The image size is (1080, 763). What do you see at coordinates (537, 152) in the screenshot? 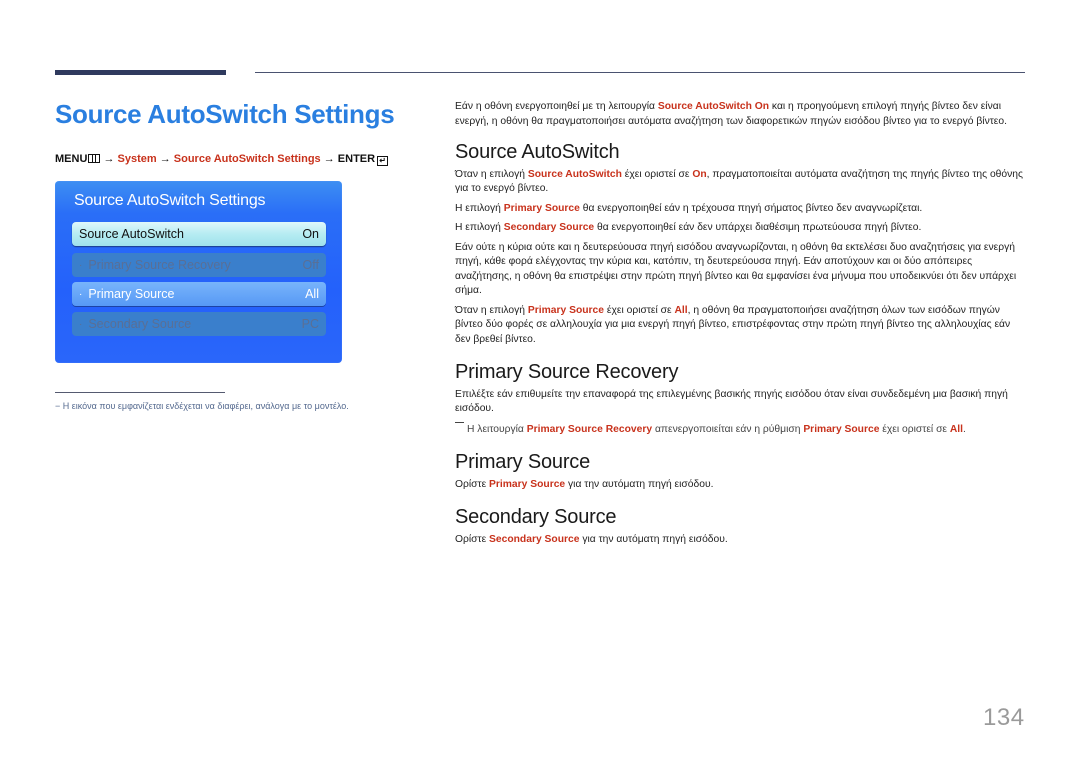
I see `section-heading-source-autoswitch: Source AutoSwitch` at bounding box center [537, 152].